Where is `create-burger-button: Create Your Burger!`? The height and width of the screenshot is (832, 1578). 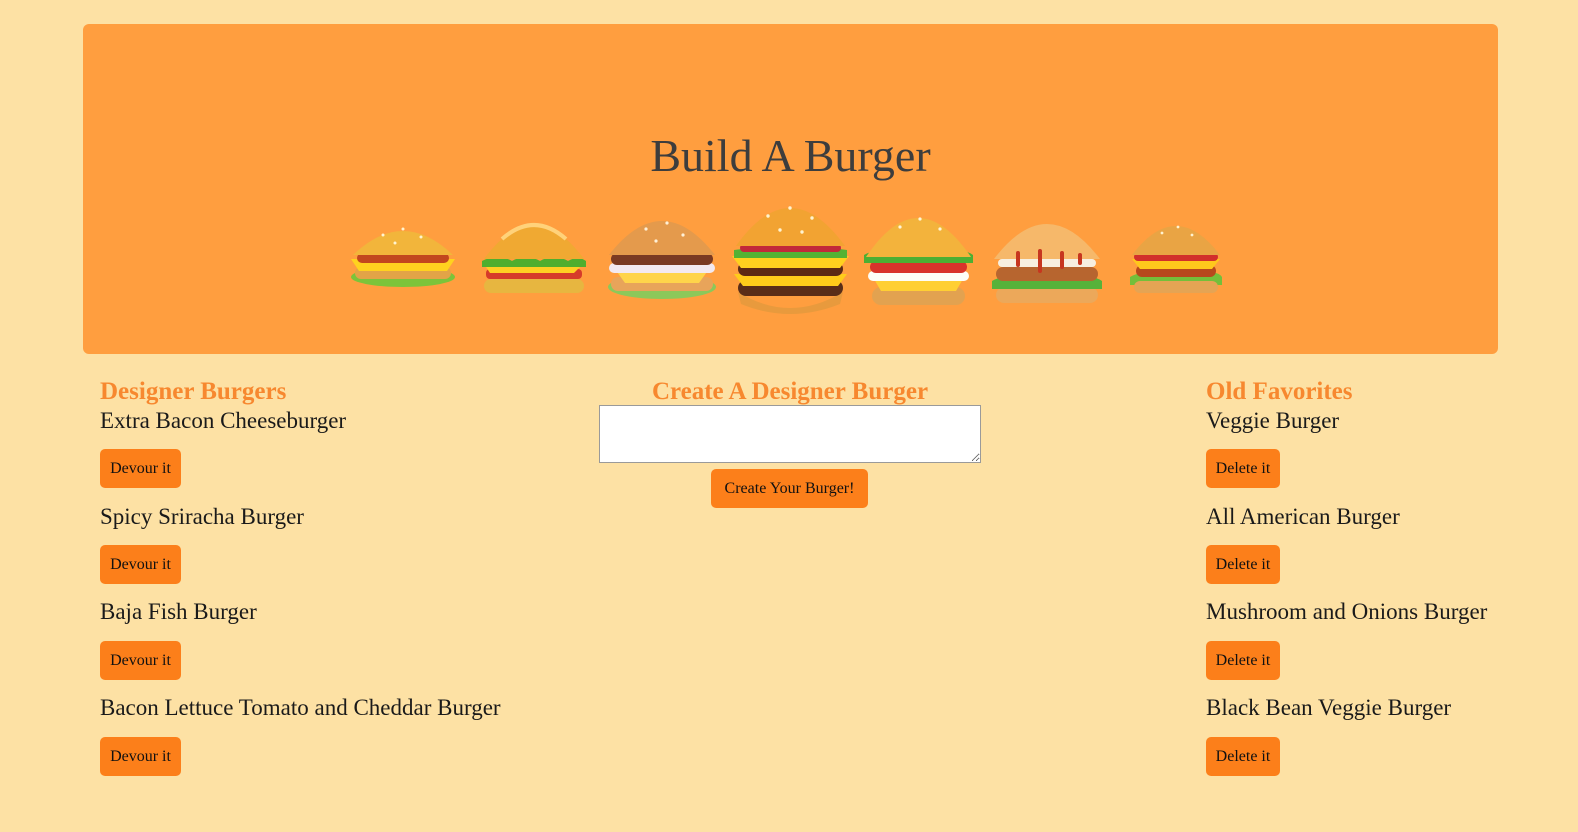 create-burger-button: Create Your Burger! is located at coordinates (789, 488).